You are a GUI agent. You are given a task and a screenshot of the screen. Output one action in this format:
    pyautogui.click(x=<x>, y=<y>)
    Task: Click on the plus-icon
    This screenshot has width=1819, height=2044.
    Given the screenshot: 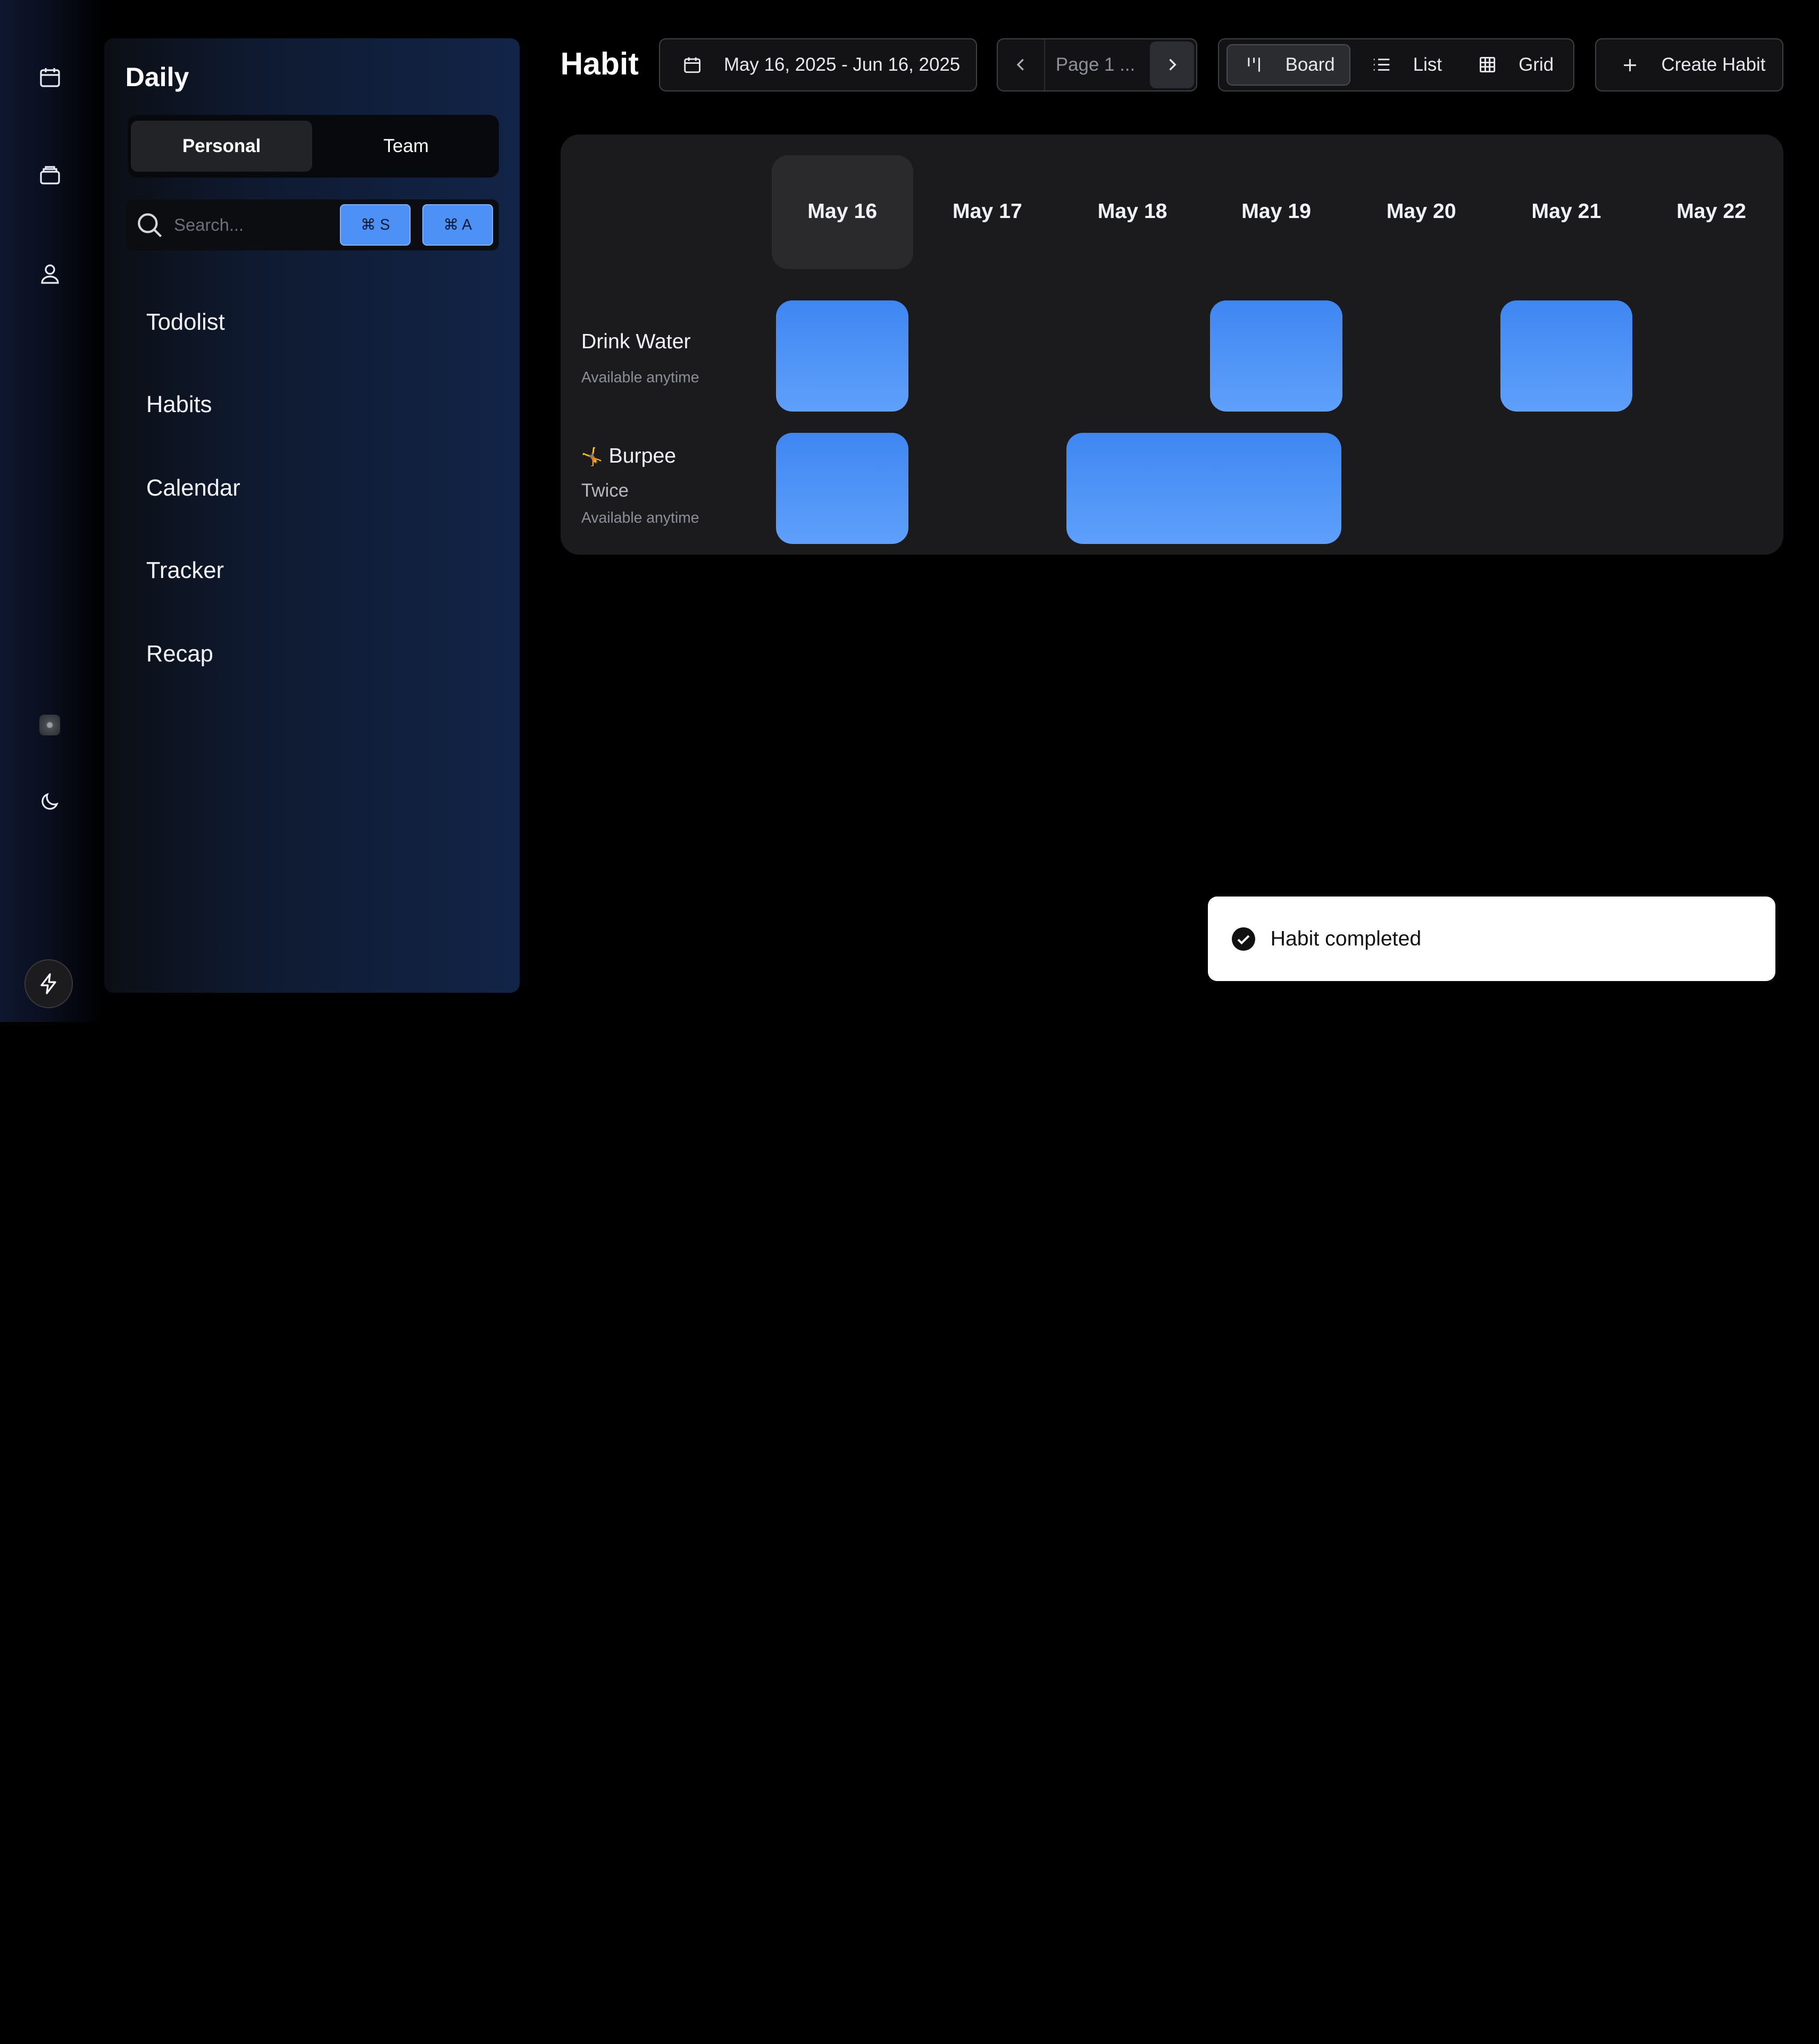 What is the action you would take?
    pyautogui.click(x=1630, y=64)
    